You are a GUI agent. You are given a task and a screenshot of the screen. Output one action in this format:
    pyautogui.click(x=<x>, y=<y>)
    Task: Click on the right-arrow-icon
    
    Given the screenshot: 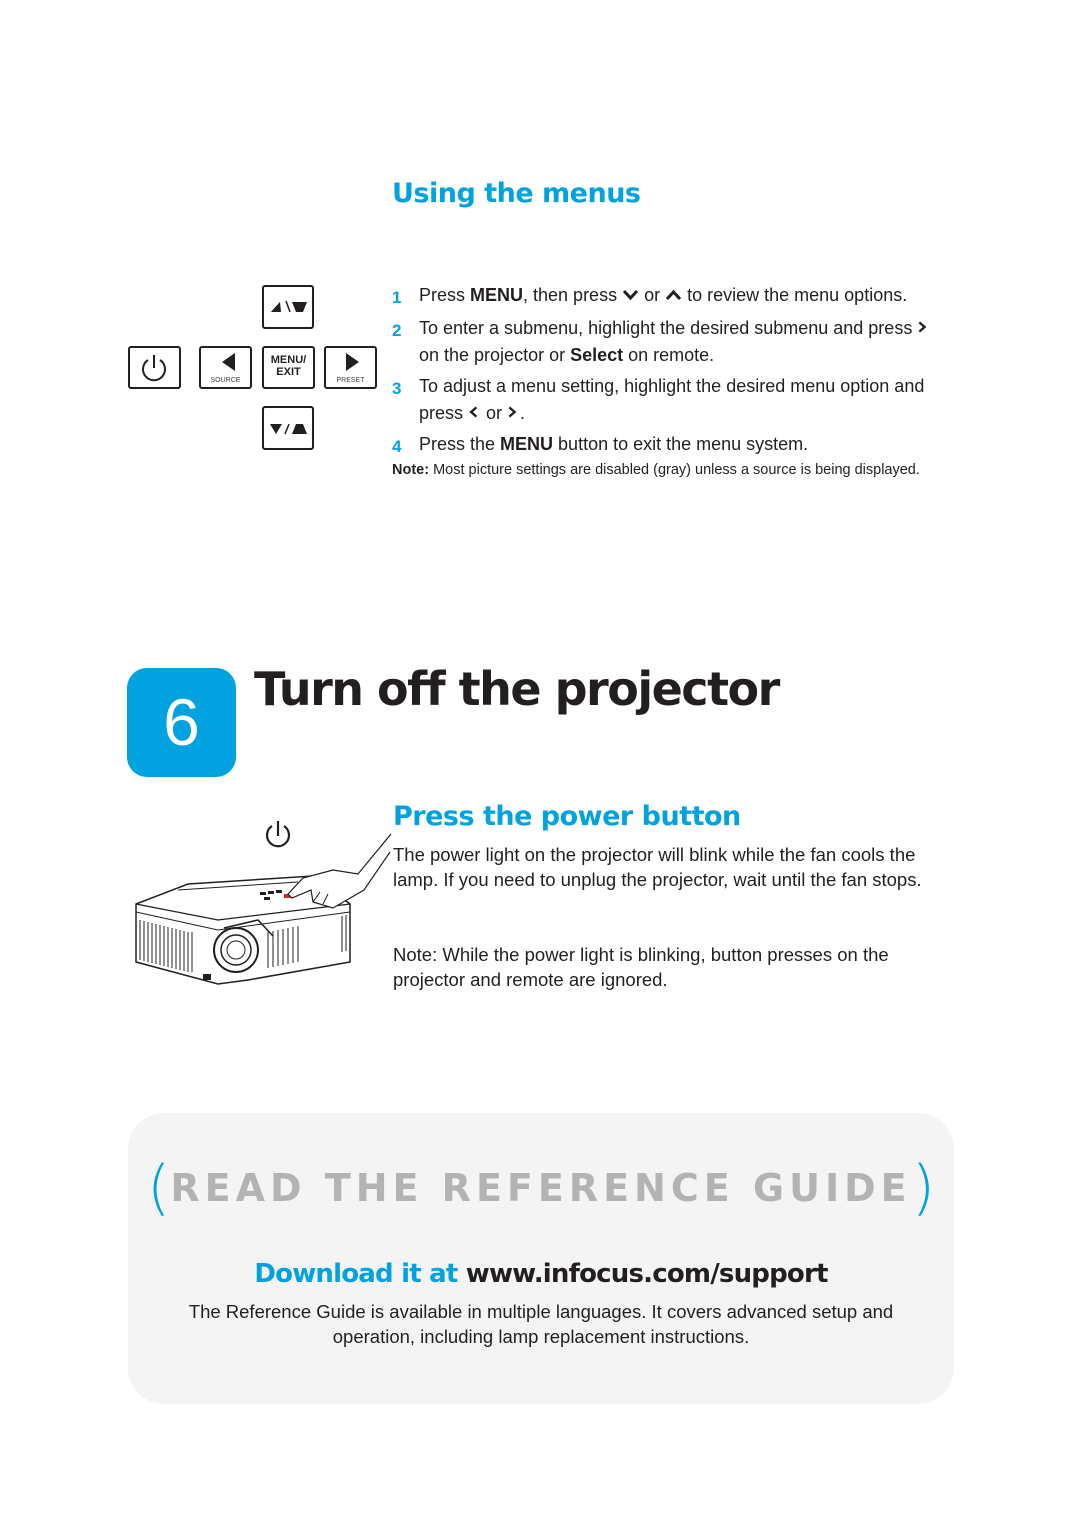 What is the action you would take?
    pyautogui.click(x=352, y=362)
    